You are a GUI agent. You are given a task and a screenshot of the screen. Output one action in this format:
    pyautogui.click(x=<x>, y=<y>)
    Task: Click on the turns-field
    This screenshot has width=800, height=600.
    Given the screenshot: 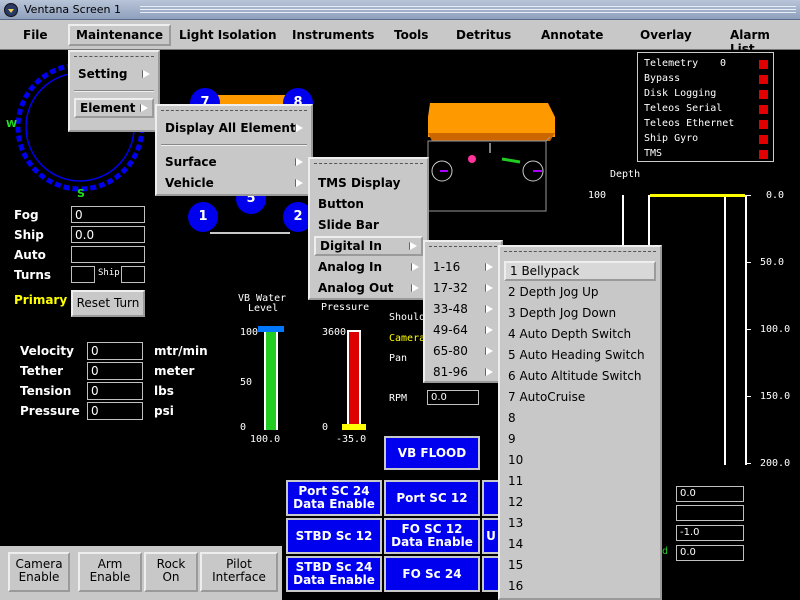 What is the action you would take?
    pyautogui.click(x=83, y=274)
    